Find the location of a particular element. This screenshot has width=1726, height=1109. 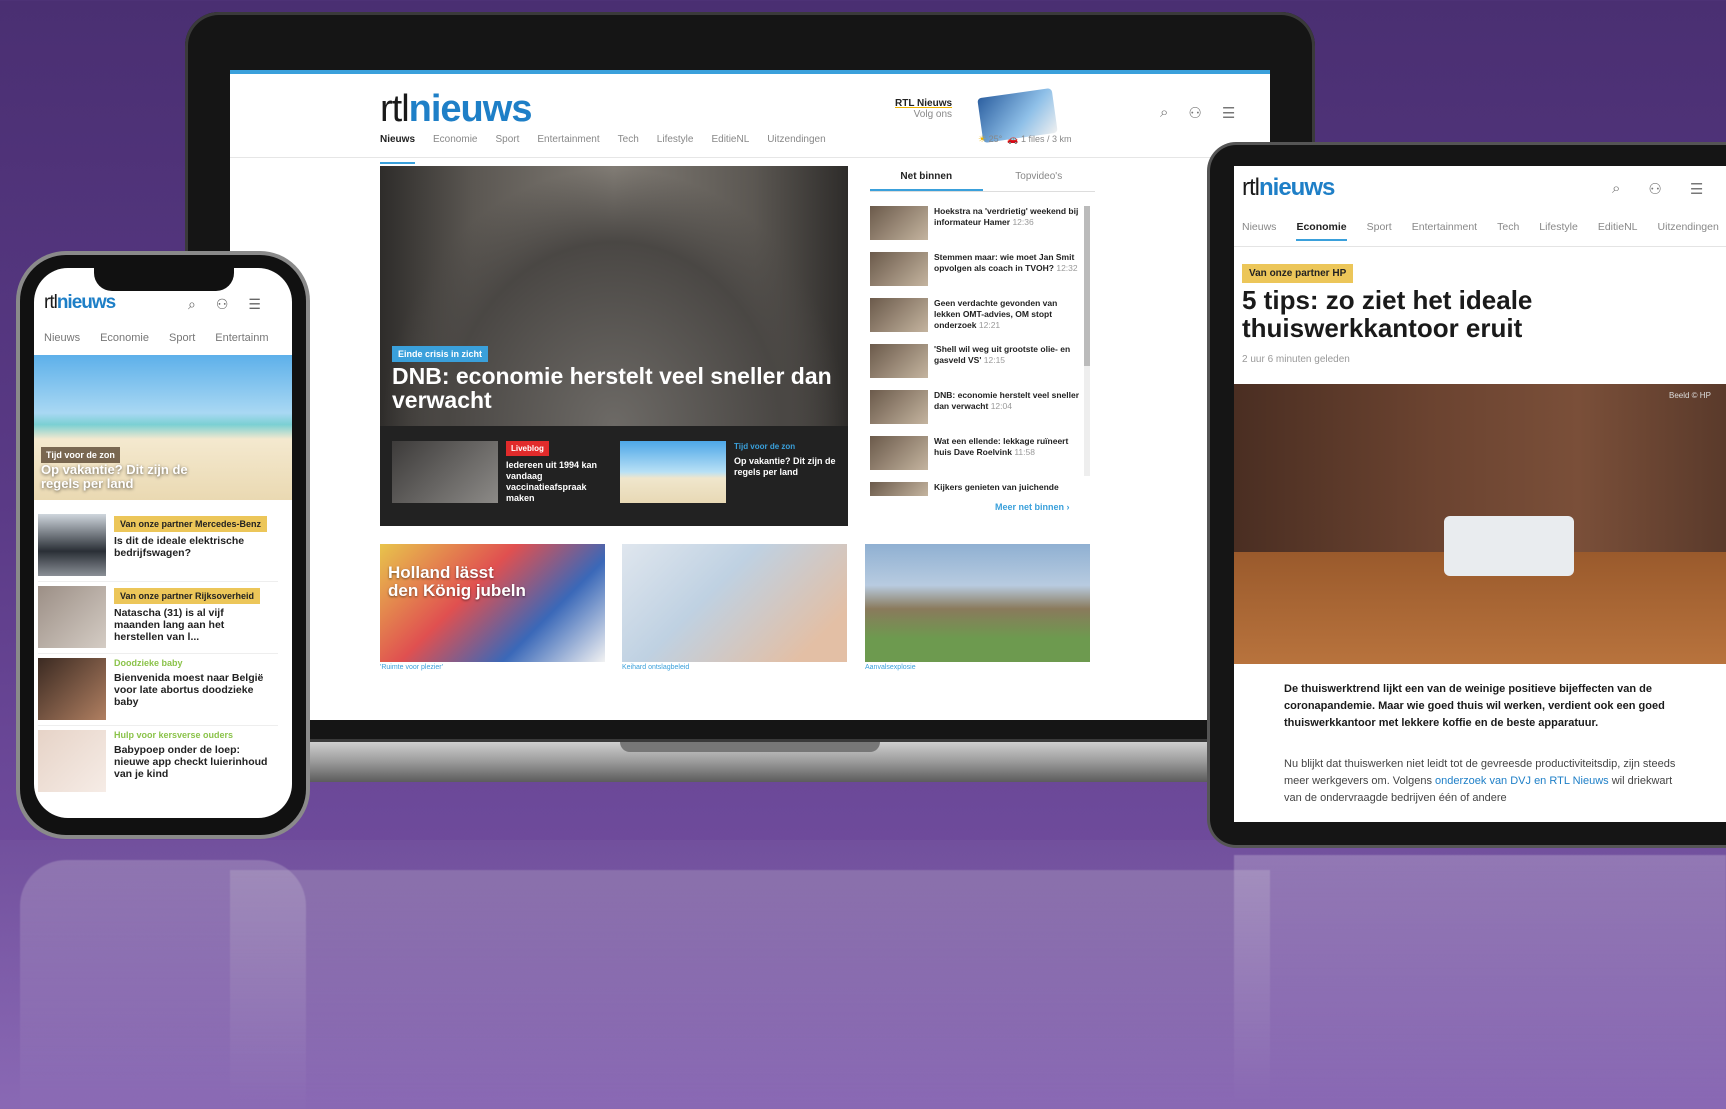

card-caption: 'Ruimte voor plezier' is located at coordinates (411, 667).